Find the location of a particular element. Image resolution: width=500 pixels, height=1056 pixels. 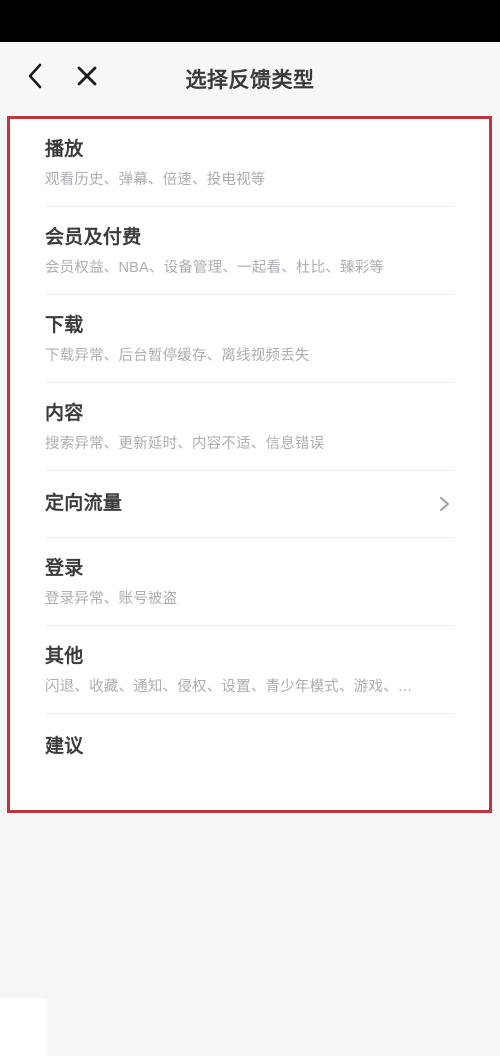

list-item-title: 定向流量 is located at coordinates (84, 503).